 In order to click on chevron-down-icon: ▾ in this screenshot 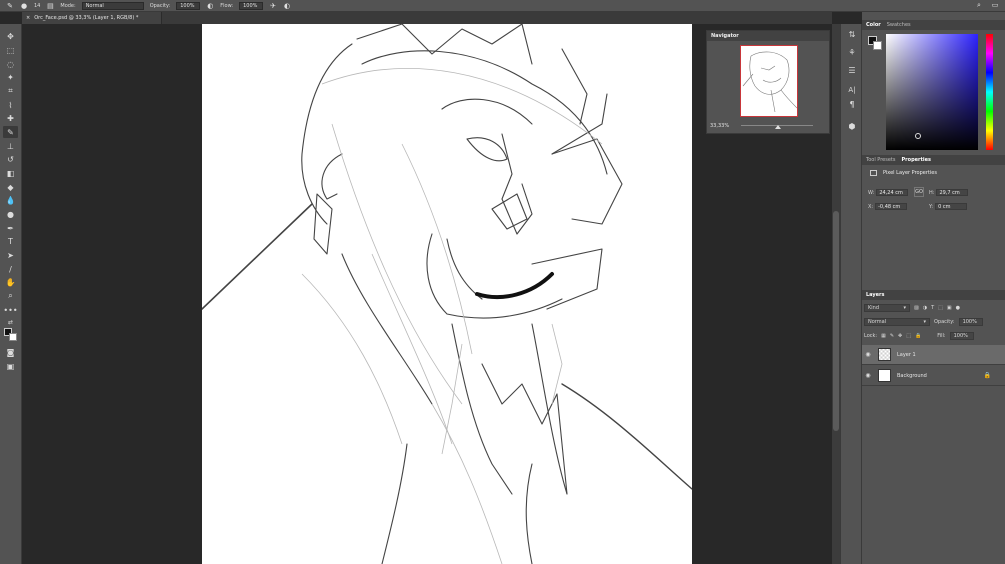, I will do `click(924, 322)`.